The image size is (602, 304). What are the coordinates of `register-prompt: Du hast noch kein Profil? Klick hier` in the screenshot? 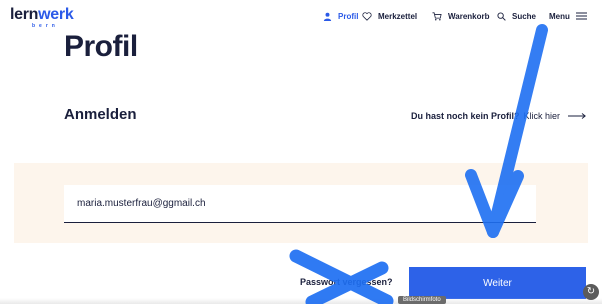 It's located at (498, 116).